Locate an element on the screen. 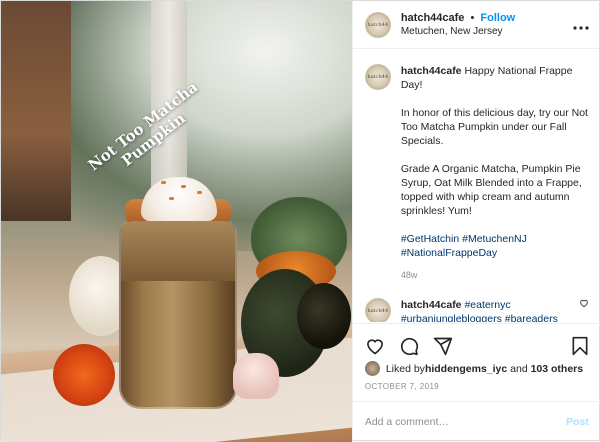 The height and width of the screenshot is (442, 600). caption-username: hatch44cafe is located at coordinates (431, 71).